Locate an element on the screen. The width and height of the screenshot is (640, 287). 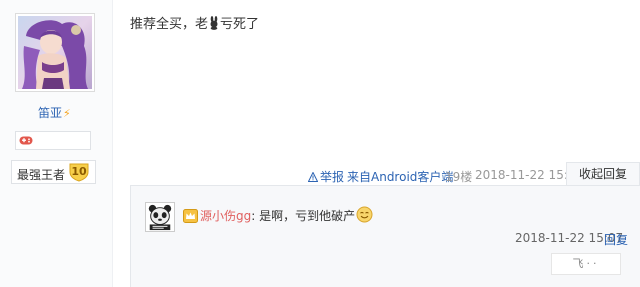
smile-emoji-icon is located at coordinates (364, 214).